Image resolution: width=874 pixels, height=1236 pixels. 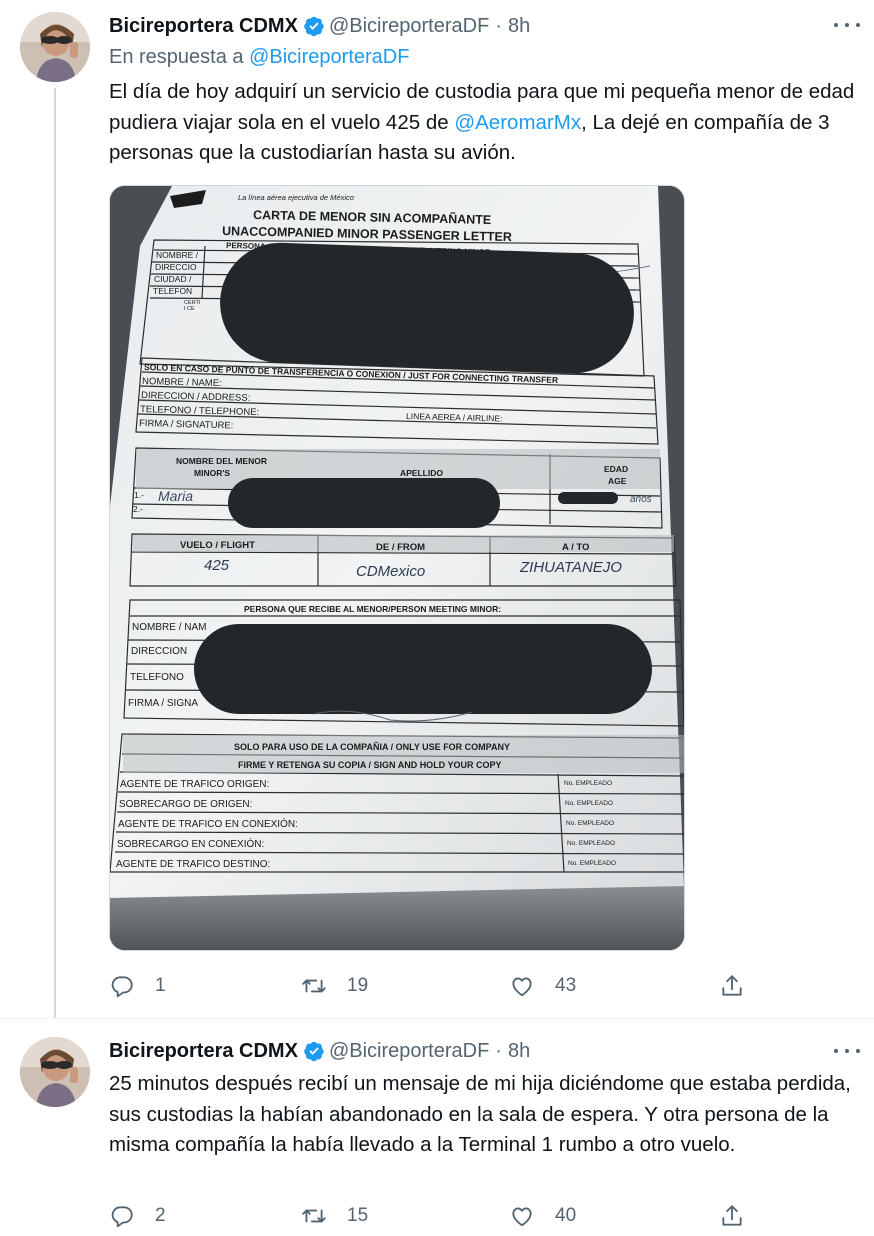 What do you see at coordinates (172, 291) in the screenshot?
I see `sec1-row: TELEFON` at bounding box center [172, 291].